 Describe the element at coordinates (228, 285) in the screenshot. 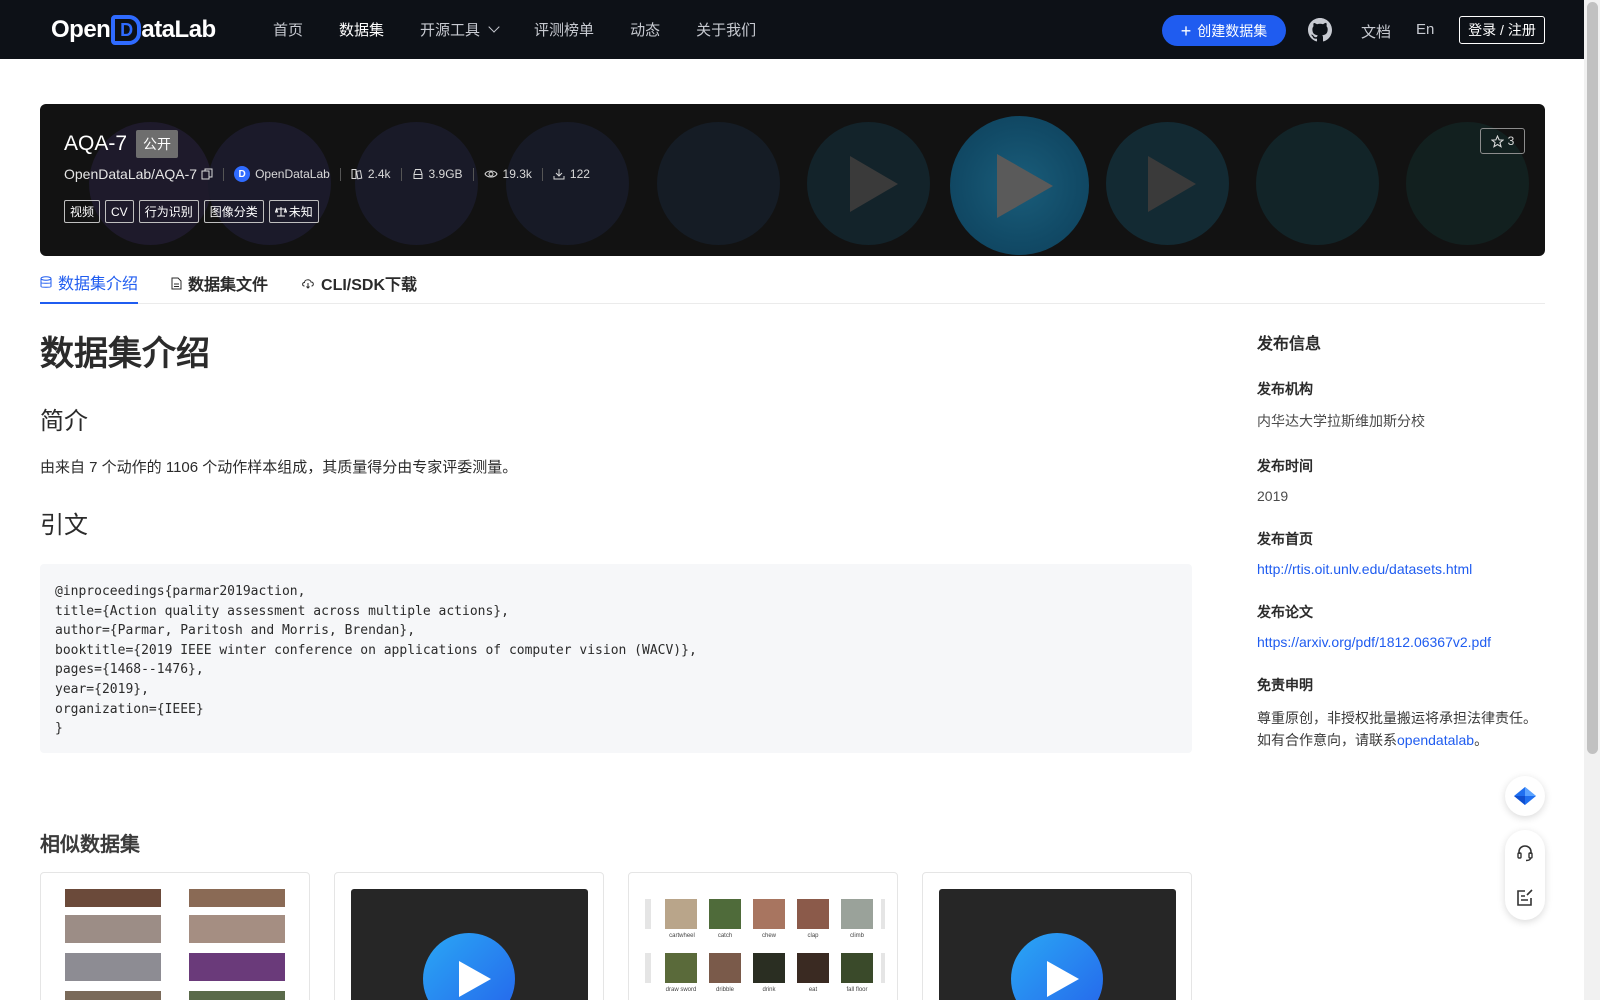

I see `tab-files-label: 数据集文件` at that location.